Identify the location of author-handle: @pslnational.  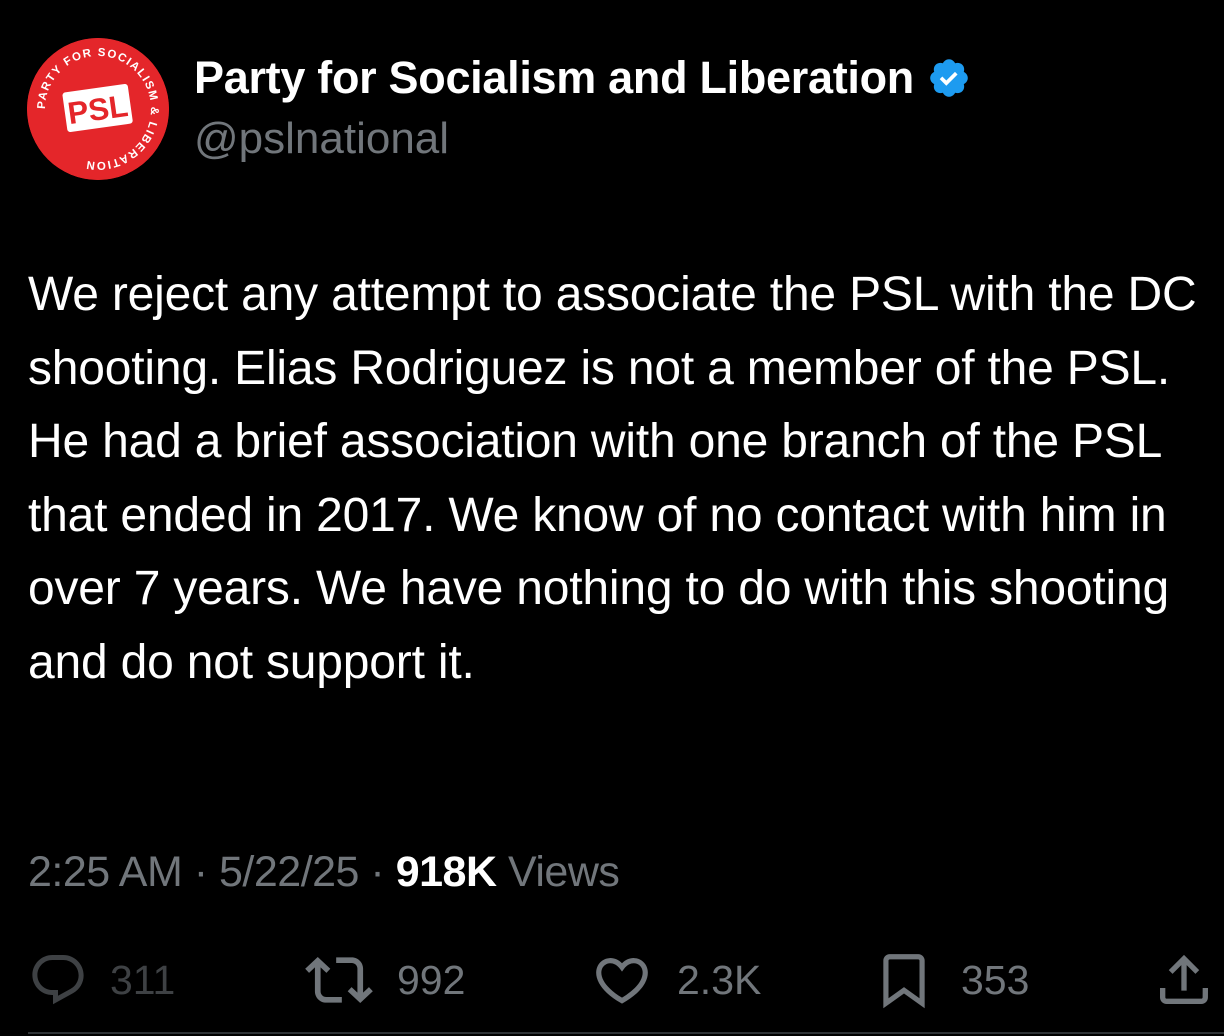
(321, 139).